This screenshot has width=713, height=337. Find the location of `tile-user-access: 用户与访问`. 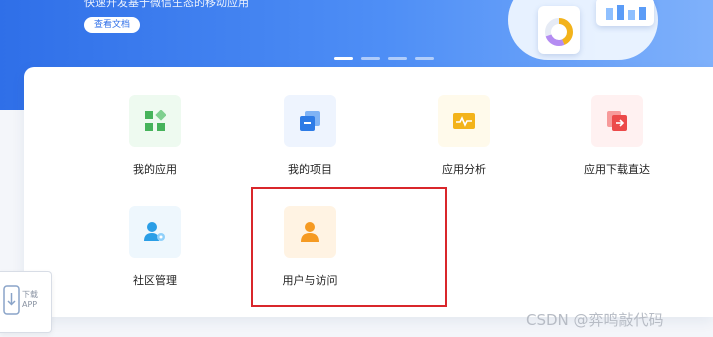

tile-user-access: 用户与访问 is located at coordinates (310, 247).